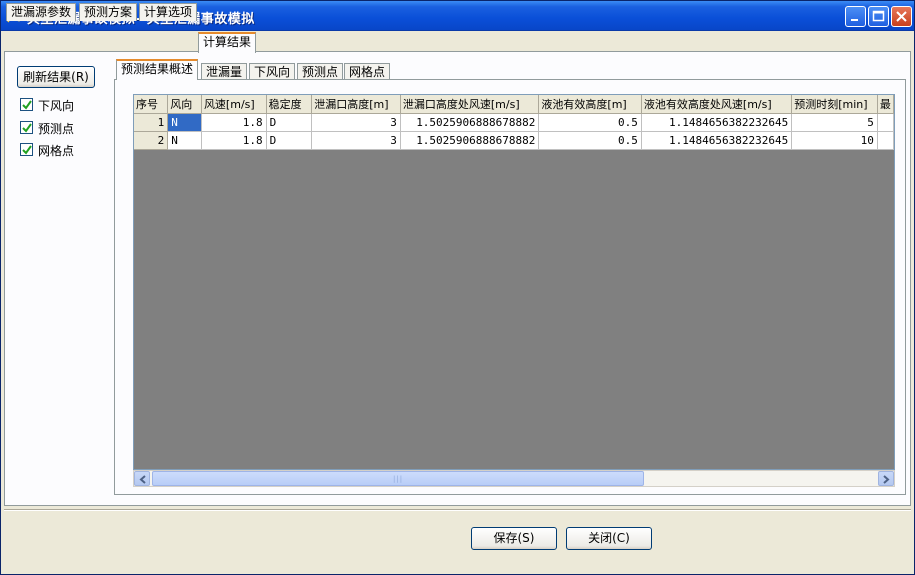  What do you see at coordinates (41, 12) in the screenshot?
I see `tab-leak-source: 泄漏源参数` at bounding box center [41, 12].